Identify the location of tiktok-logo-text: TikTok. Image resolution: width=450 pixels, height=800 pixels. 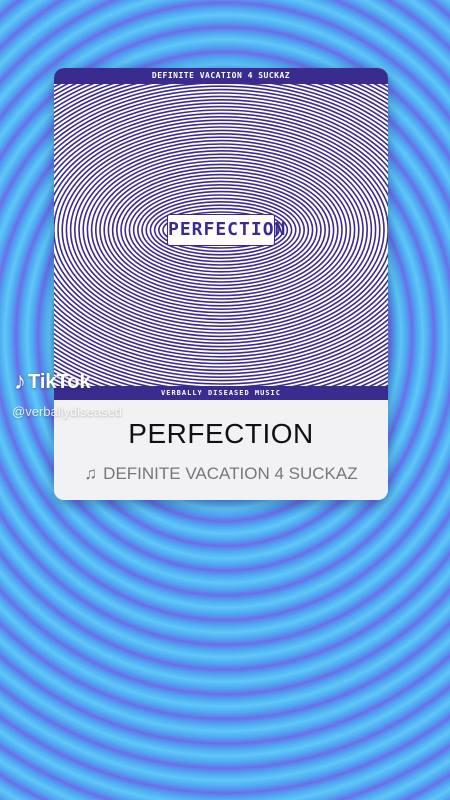
(59, 381).